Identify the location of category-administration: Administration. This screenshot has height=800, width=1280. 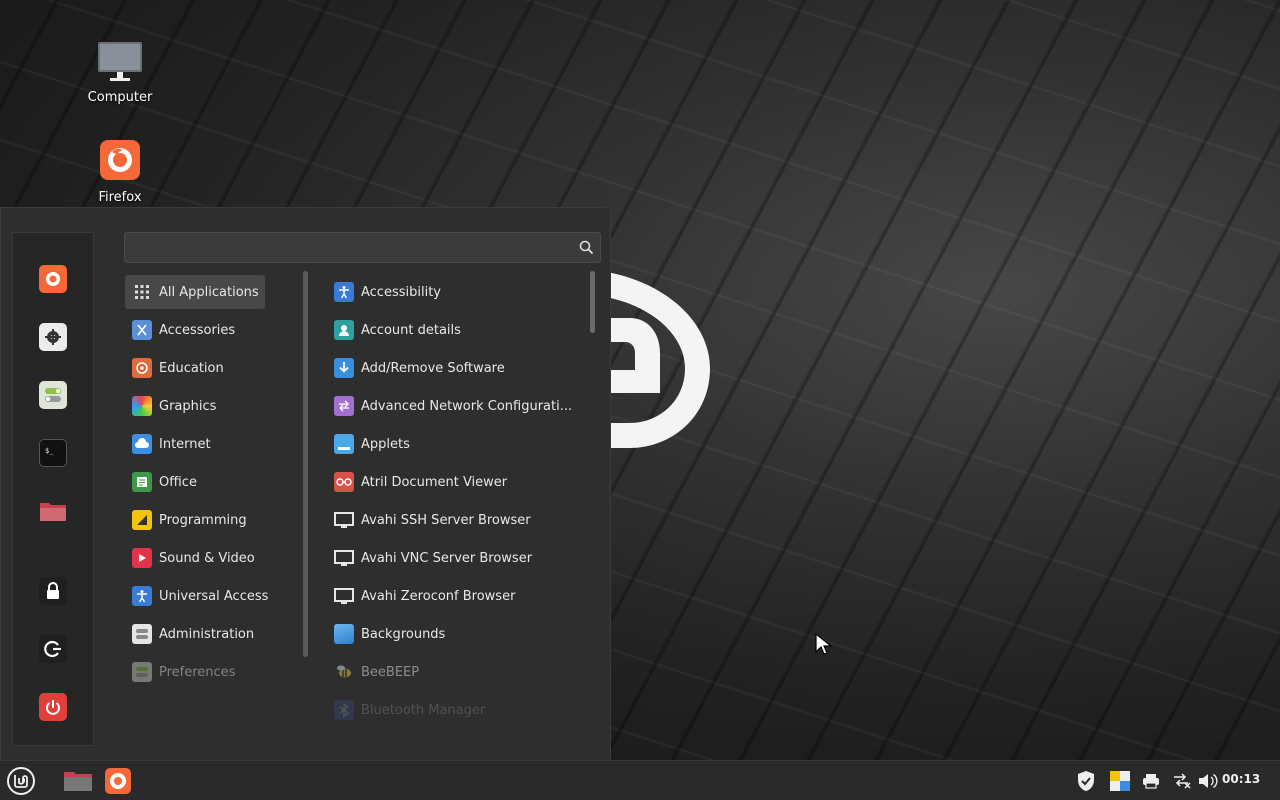
(195, 634).